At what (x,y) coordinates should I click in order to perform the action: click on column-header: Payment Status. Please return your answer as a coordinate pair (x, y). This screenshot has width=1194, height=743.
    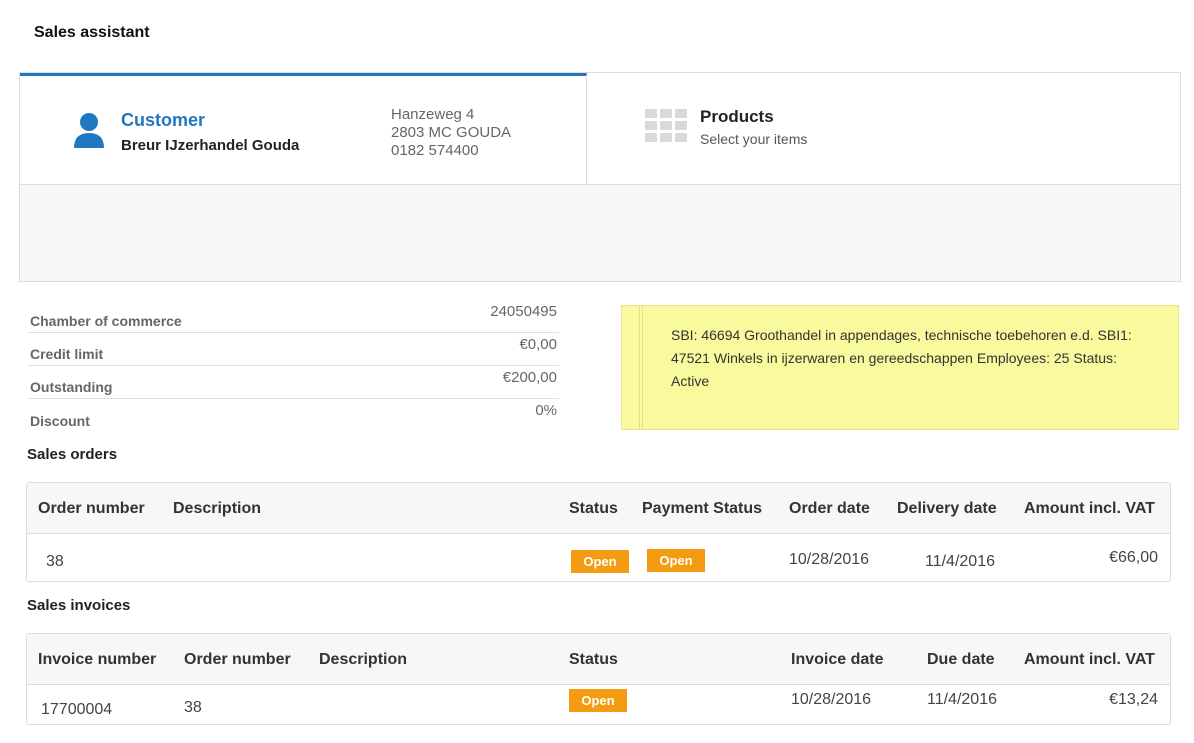
    Looking at the image, I should click on (702, 509).